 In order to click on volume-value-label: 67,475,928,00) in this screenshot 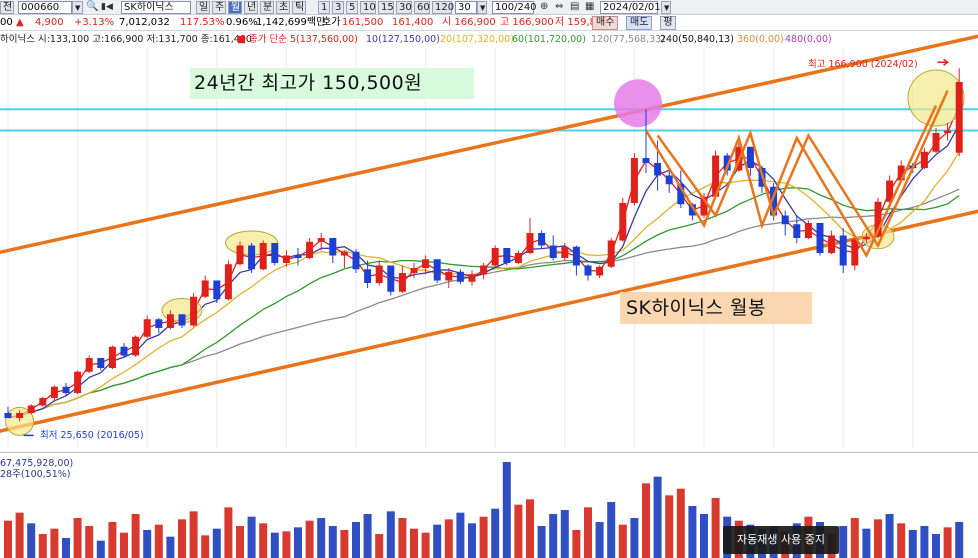, I will do `click(37, 463)`.